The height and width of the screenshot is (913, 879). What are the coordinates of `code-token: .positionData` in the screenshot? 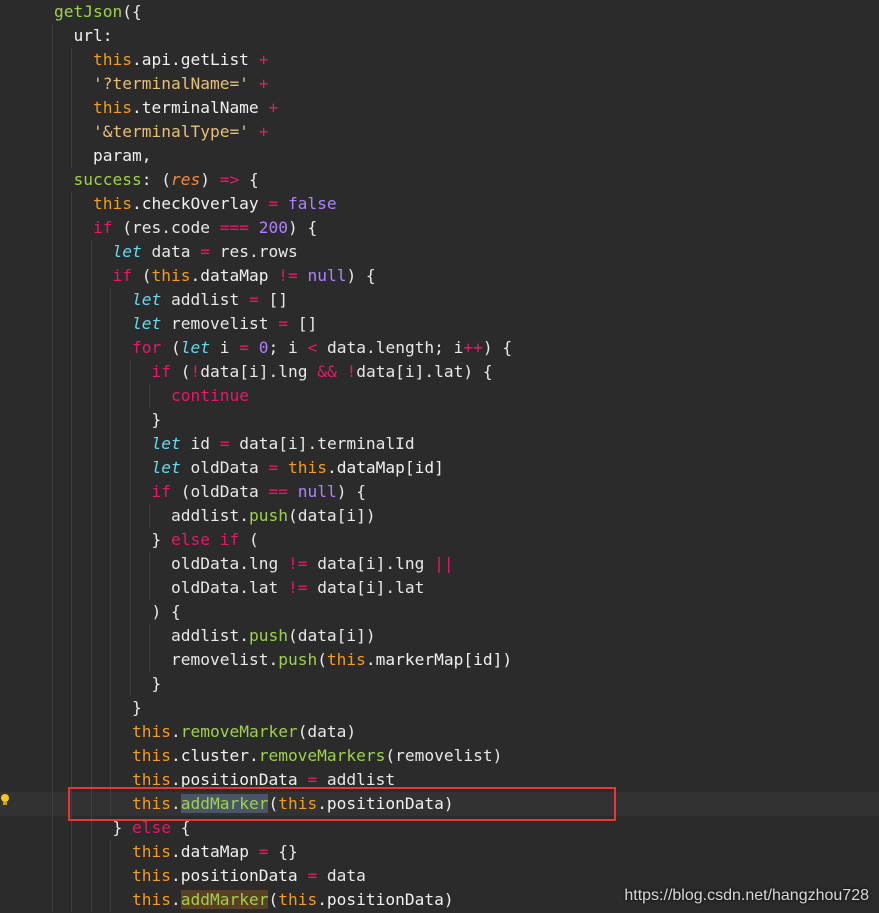 It's located at (239, 875).